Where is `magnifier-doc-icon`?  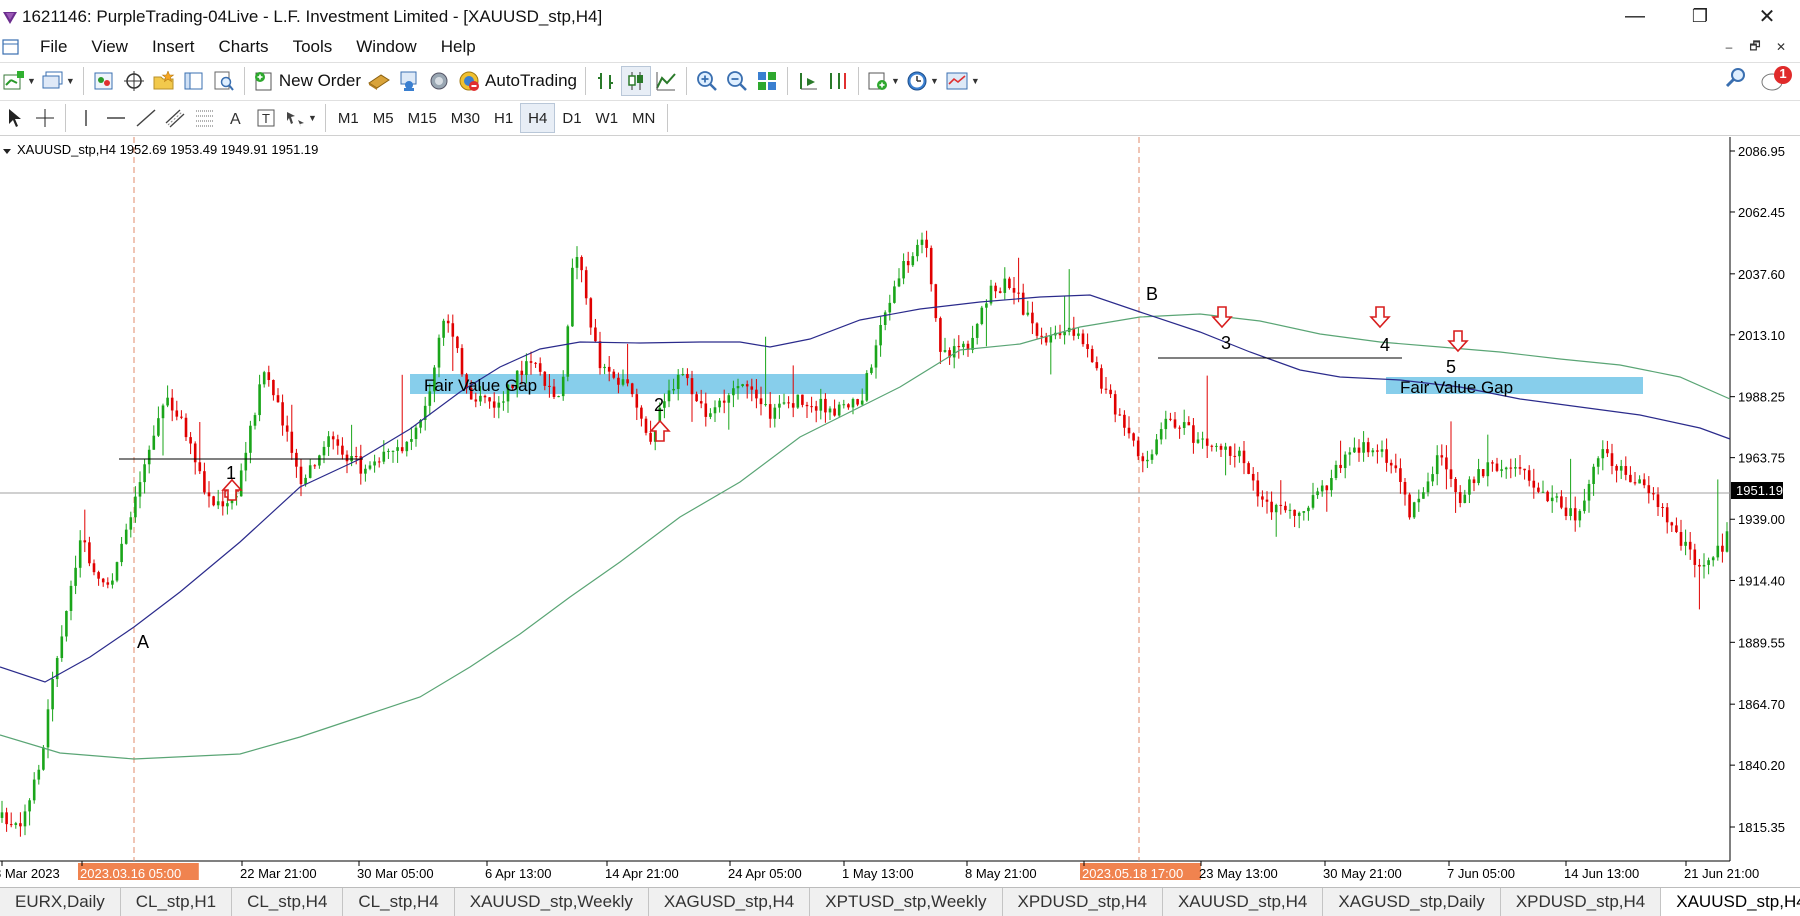 magnifier-doc-icon is located at coordinates (224, 81).